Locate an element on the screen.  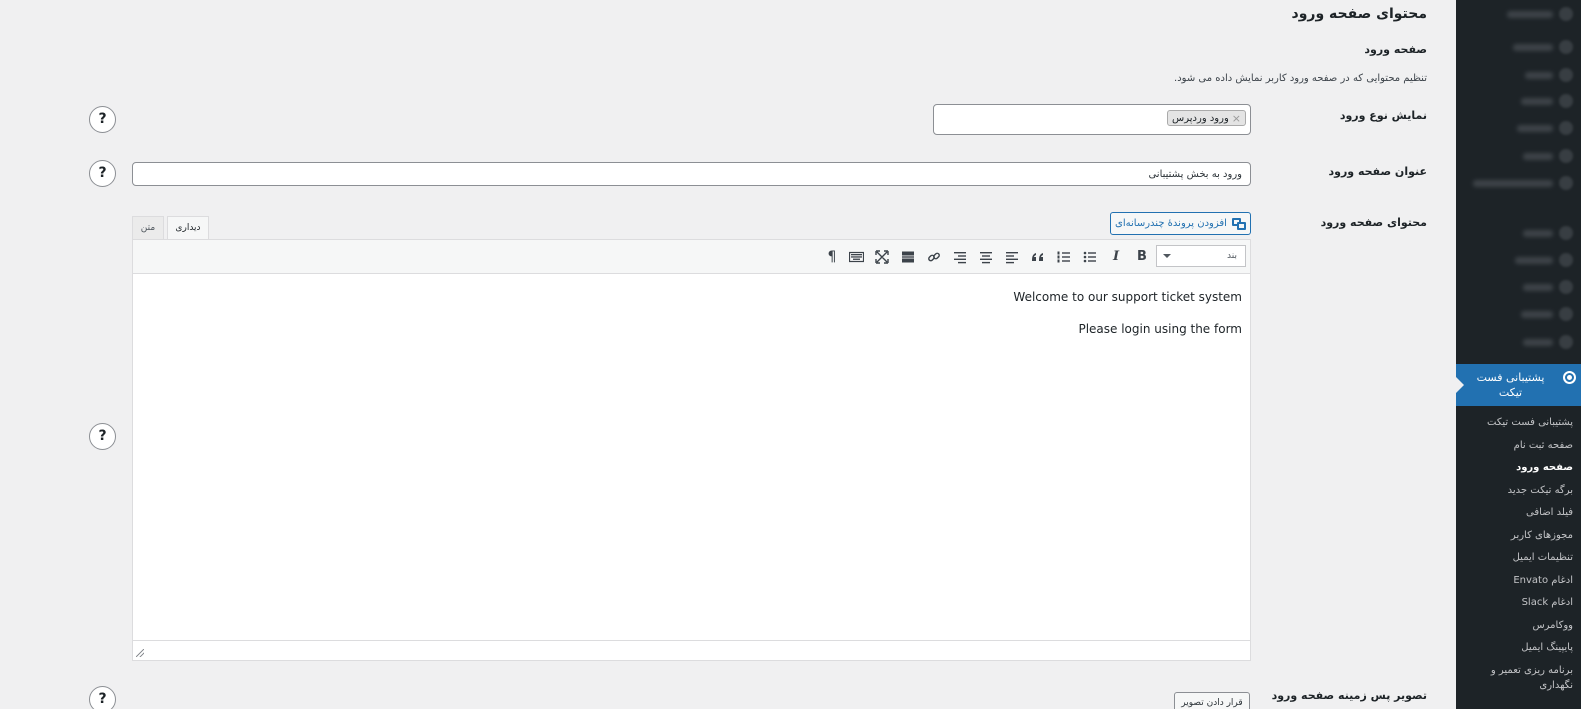
add-media-button: افزودن پروندهٔ چندرسانه‌ای is located at coordinates (1180, 223).